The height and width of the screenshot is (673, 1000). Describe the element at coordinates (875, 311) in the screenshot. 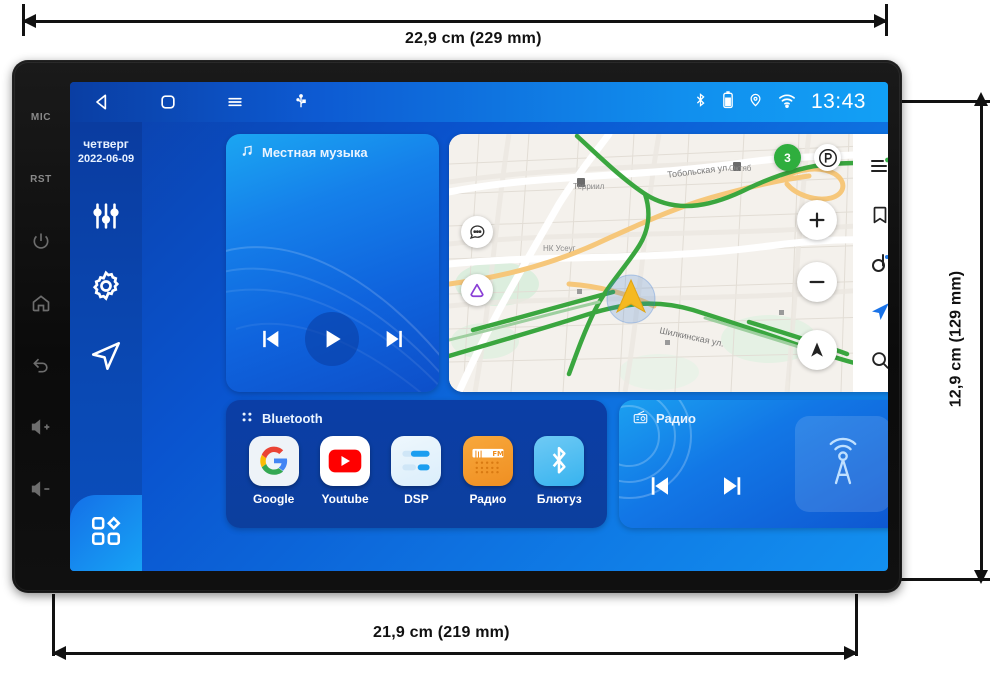

I see `navigate-arrow-icon` at that location.